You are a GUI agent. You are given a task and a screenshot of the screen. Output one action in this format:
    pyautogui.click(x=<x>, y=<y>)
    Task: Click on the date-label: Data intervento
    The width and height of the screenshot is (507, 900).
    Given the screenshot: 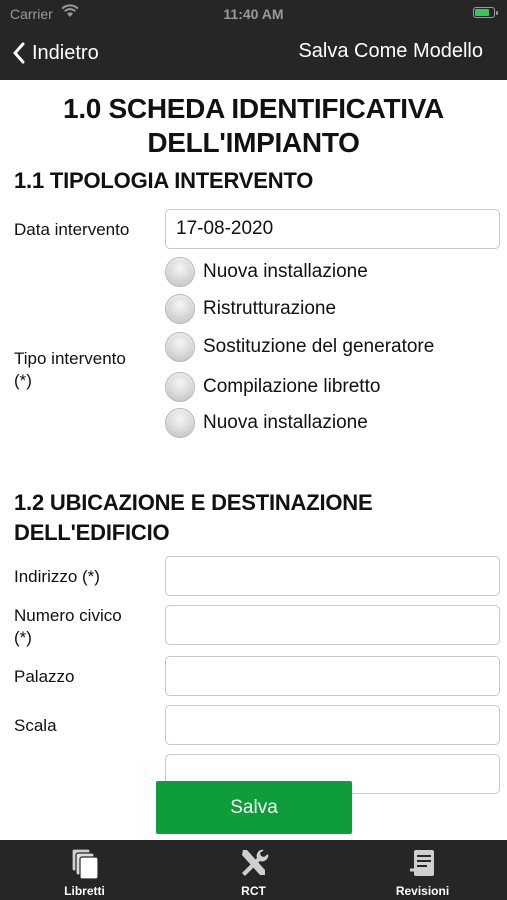 What is the action you would take?
    pyautogui.click(x=72, y=229)
    